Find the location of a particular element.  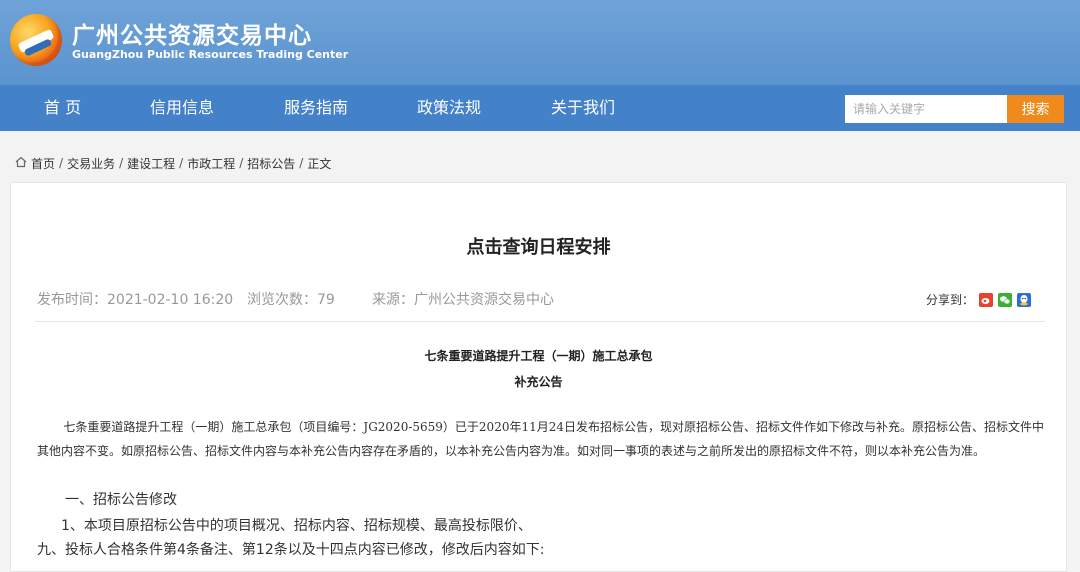

nav-item-about: 关于我们 is located at coordinates (583, 108).